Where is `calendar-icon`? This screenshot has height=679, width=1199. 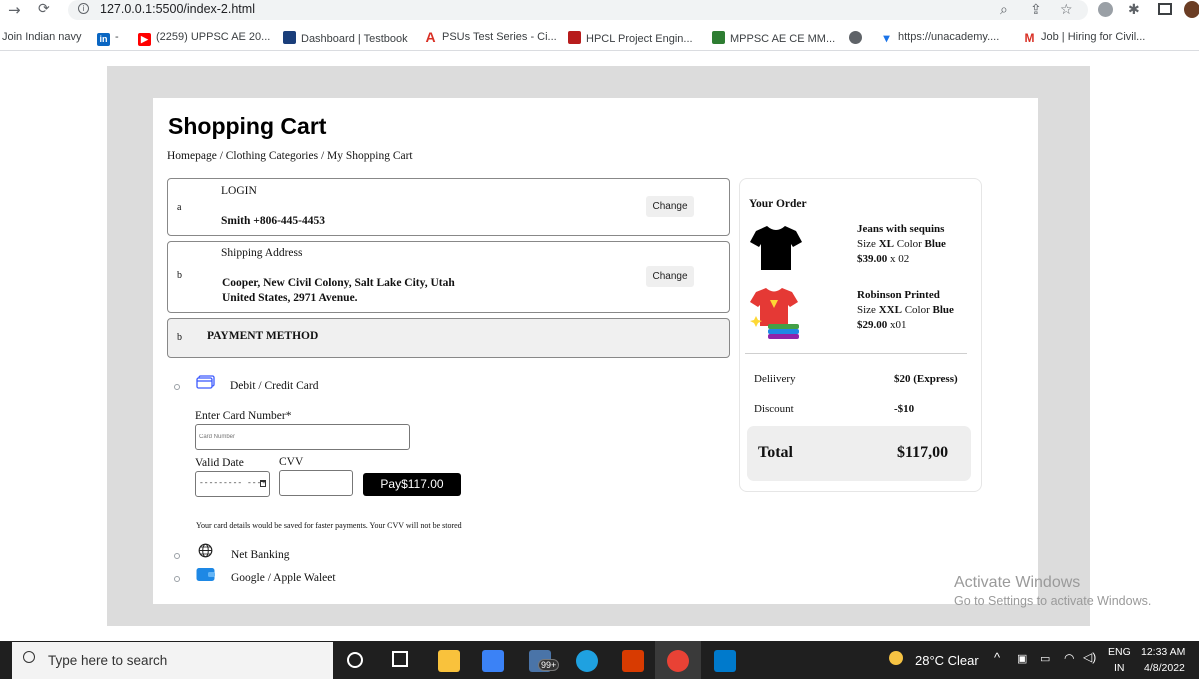 calendar-icon is located at coordinates (263, 483).